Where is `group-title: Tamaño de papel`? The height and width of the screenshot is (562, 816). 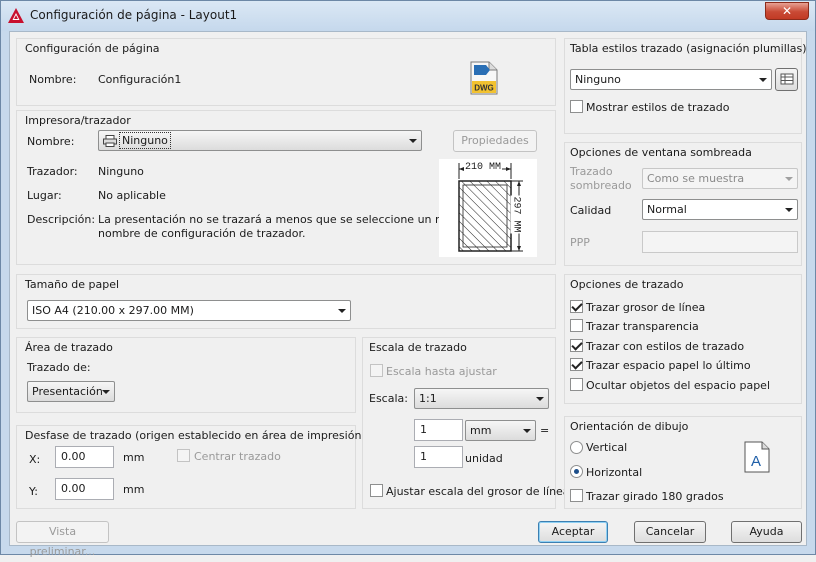
group-title: Tamaño de papel is located at coordinates (72, 284).